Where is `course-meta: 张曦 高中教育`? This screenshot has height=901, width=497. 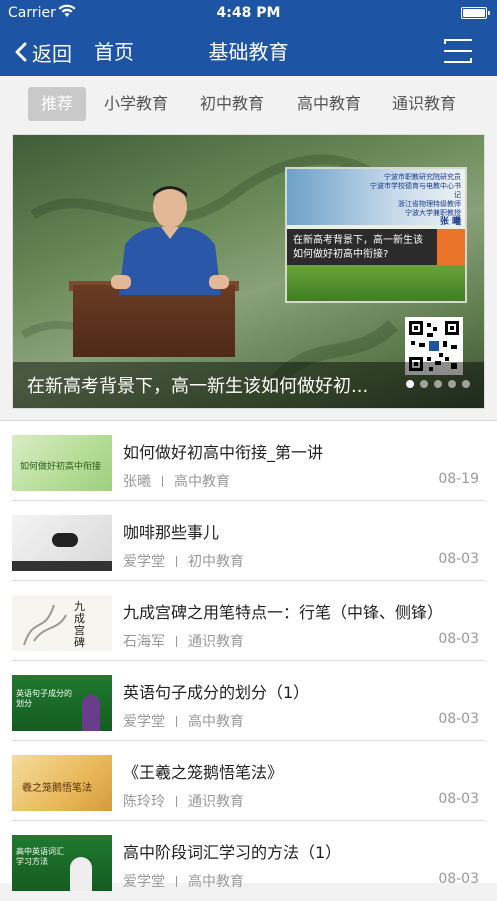
course-meta: 张曦 高中教育 is located at coordinates (176, 481).